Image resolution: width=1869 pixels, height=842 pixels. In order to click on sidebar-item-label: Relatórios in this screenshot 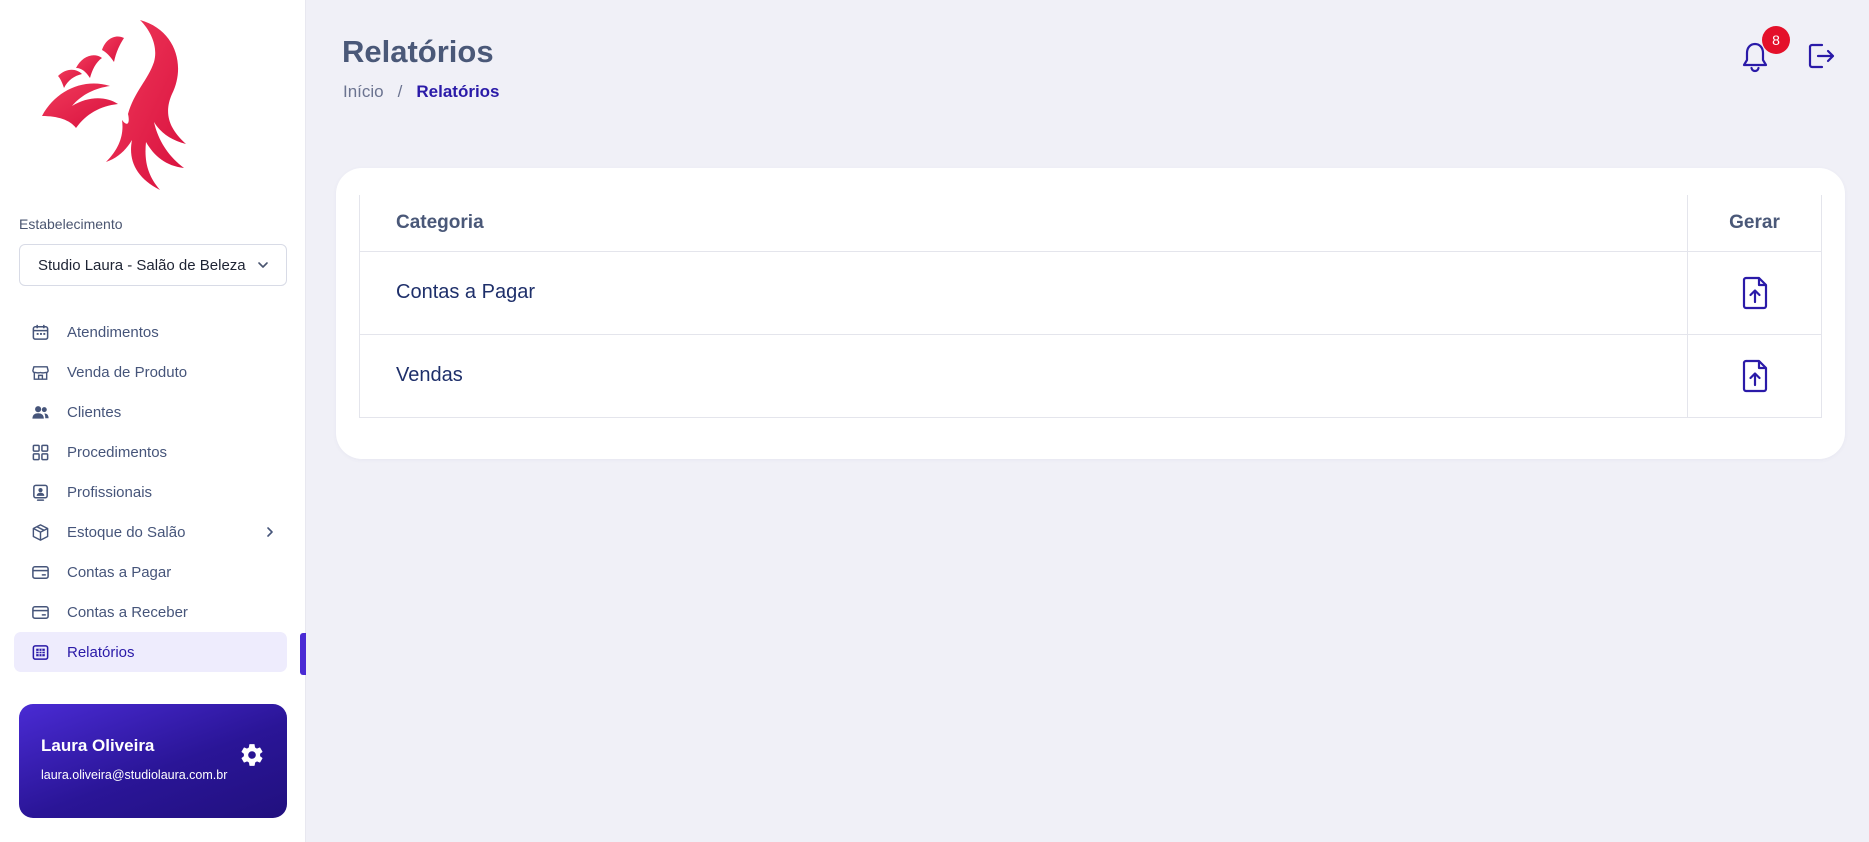, I will do `click(101, 652)`.